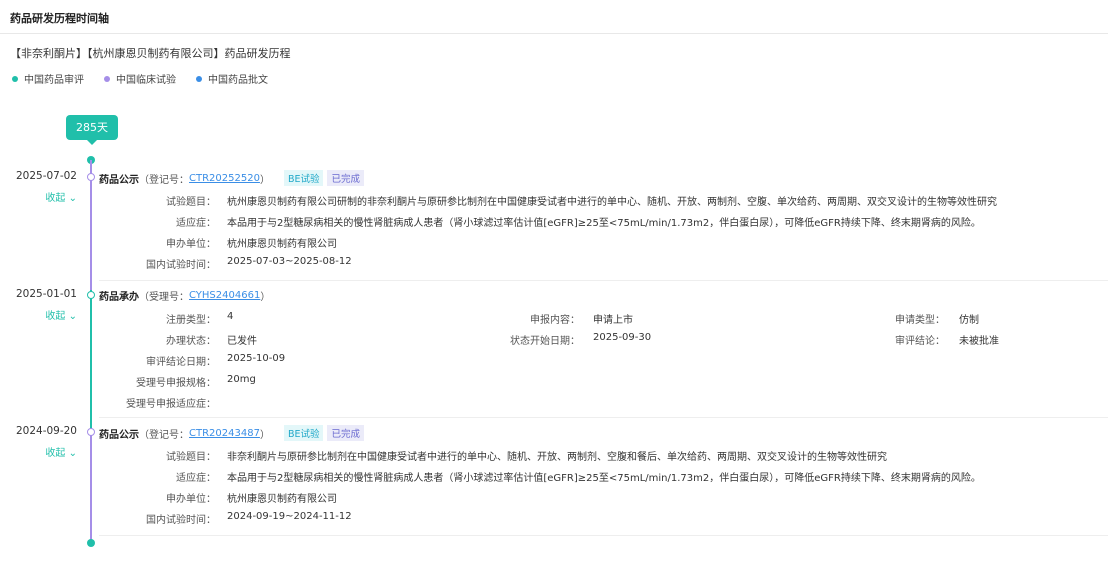 Image resolution: width=1108 pixels, height=583 pixels. I want to click on legend-item-review: 中国药品审评, so click(48, 78).